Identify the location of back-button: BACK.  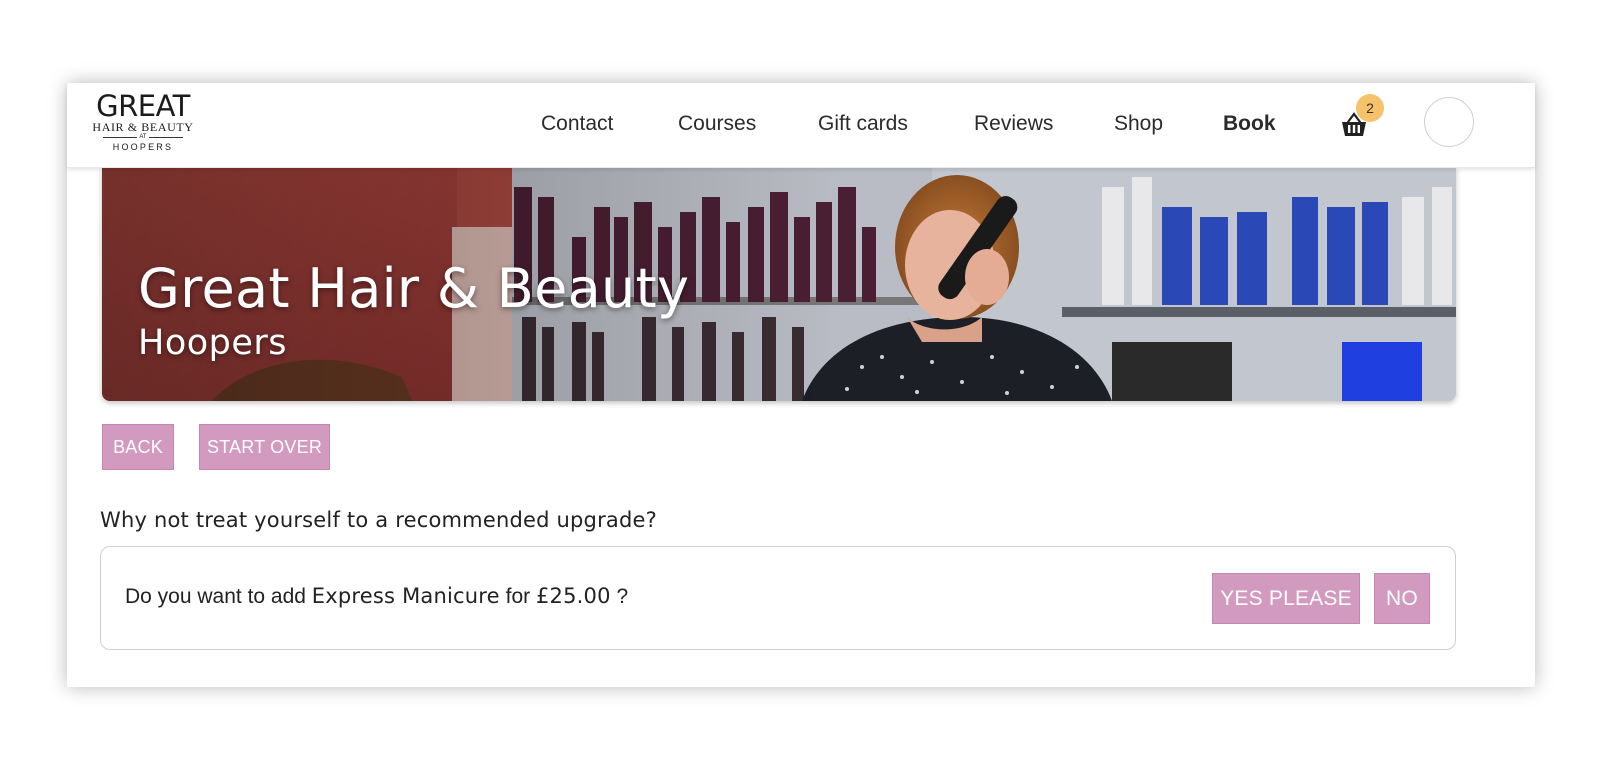
(138, 447).